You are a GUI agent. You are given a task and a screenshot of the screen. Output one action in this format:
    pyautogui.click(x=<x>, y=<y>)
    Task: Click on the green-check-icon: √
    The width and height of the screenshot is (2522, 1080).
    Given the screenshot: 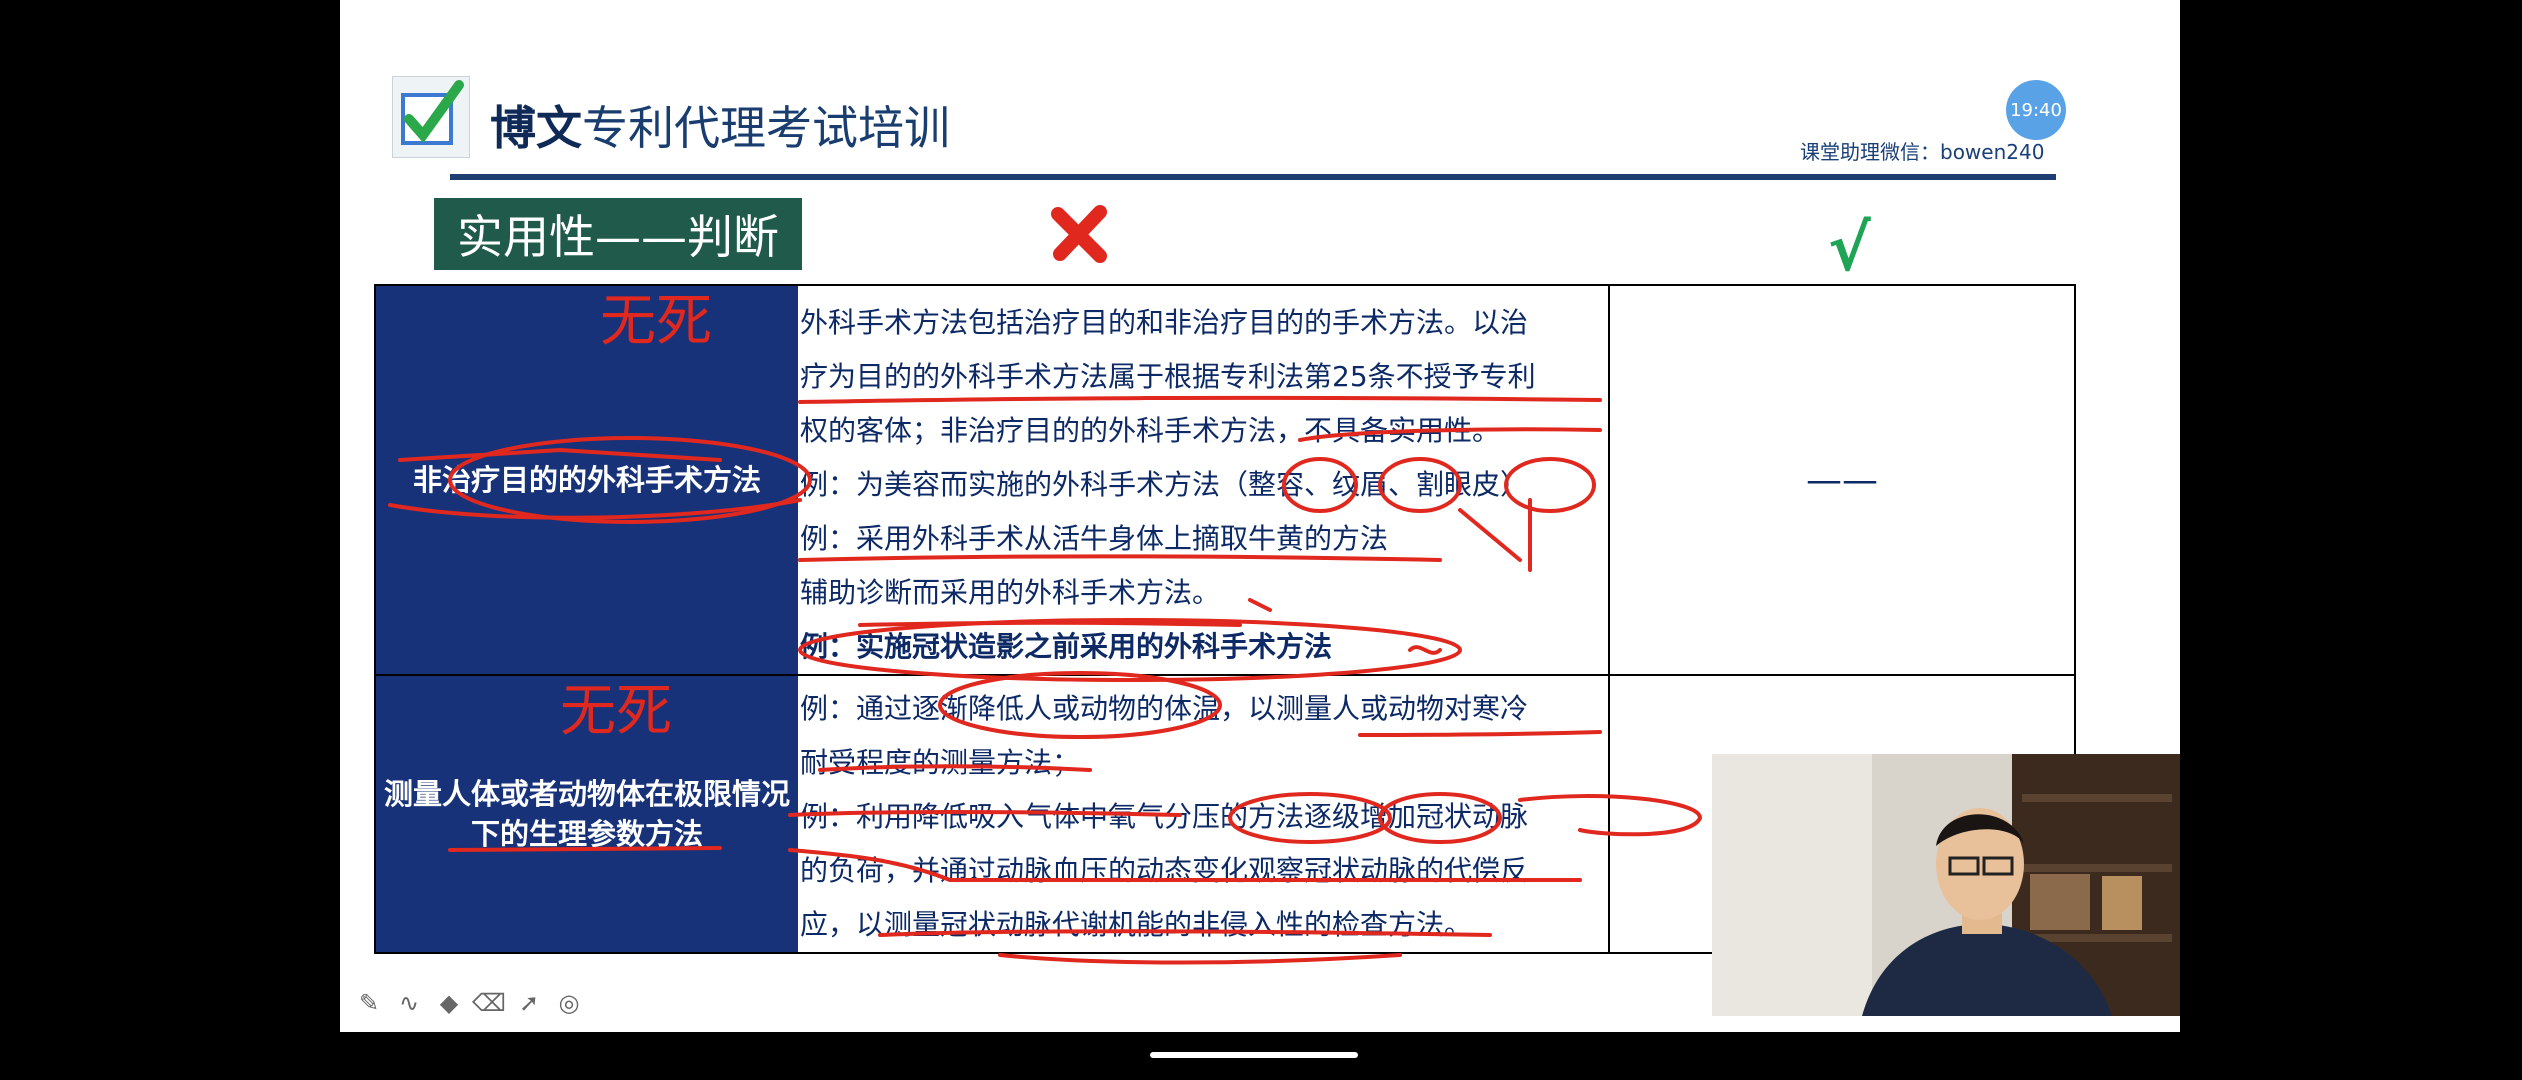 What is the action you would take?
    pyautogui.click(x=1849, y=249)
    